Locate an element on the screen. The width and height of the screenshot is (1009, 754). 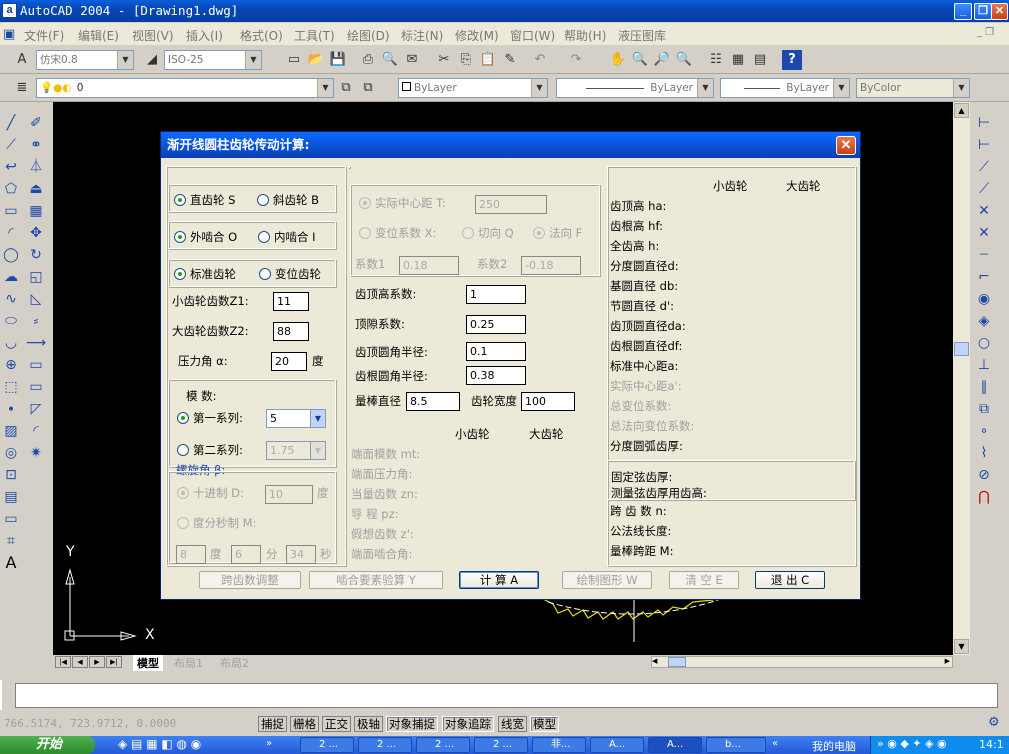
color-select: ByLayer ▼ is located at coordinates (473, 88).